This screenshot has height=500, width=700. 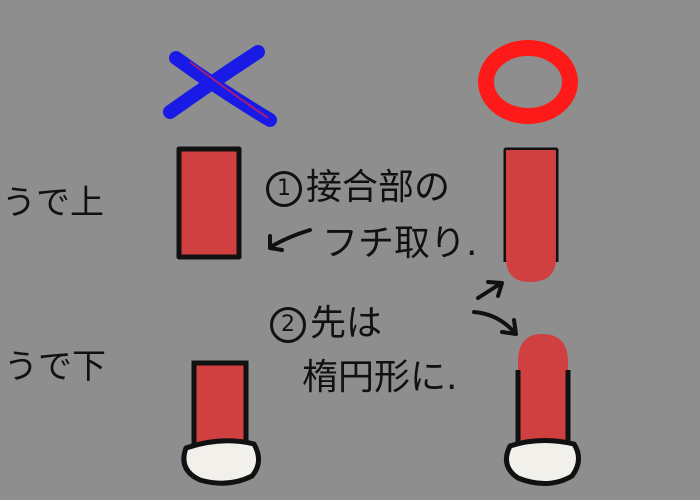 I want to click on note2-line1: 2 先は, so click(x=326, y=324).